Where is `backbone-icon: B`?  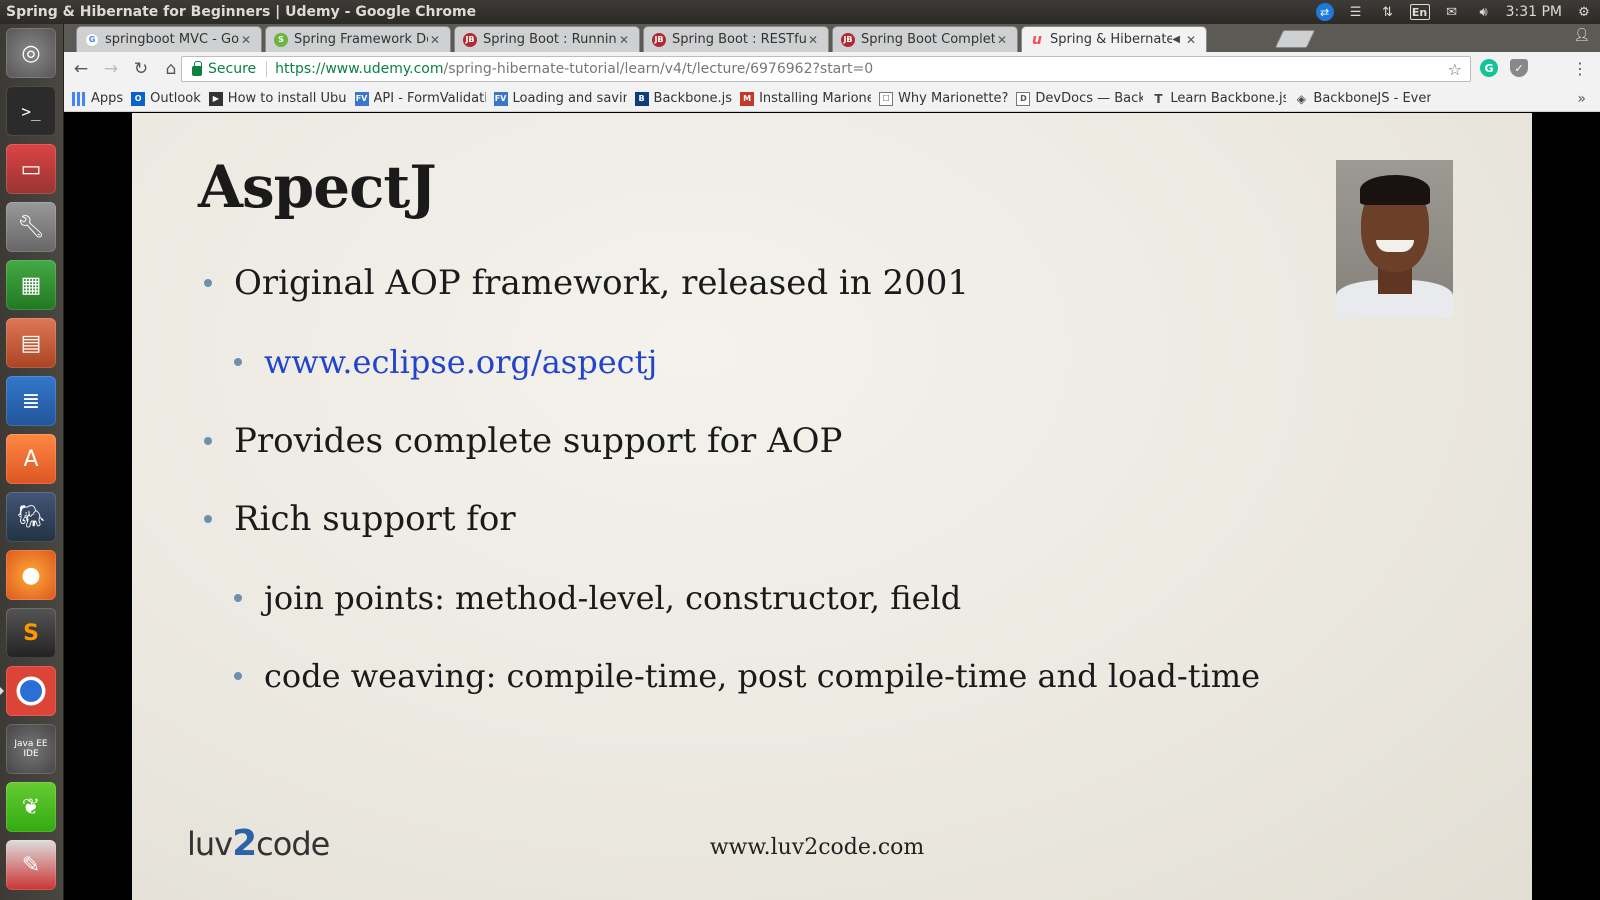 backbone-icon: B is located at coordinates (641, 98).